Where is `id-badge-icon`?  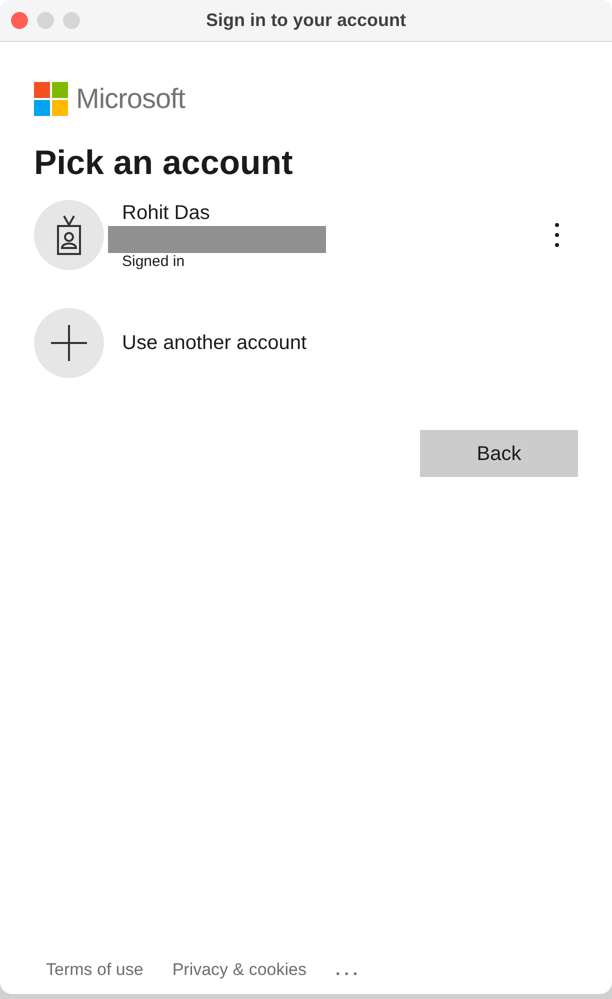 id-badge-icon is located at coordinates (69, 235).